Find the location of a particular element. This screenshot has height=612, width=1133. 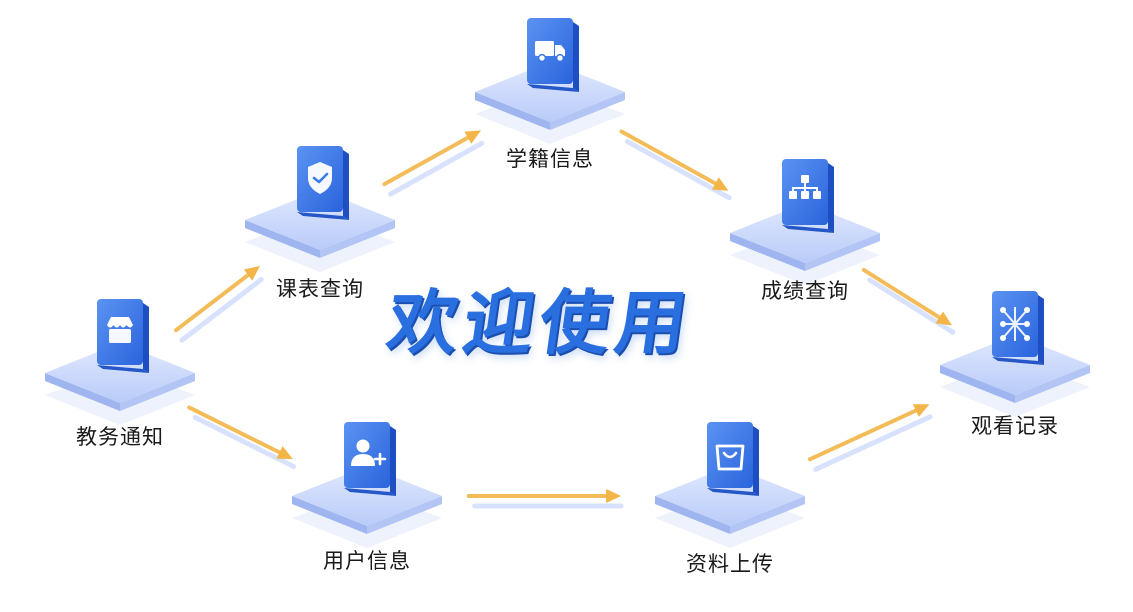

org-chart-icon is located at coordinates (805, 222).